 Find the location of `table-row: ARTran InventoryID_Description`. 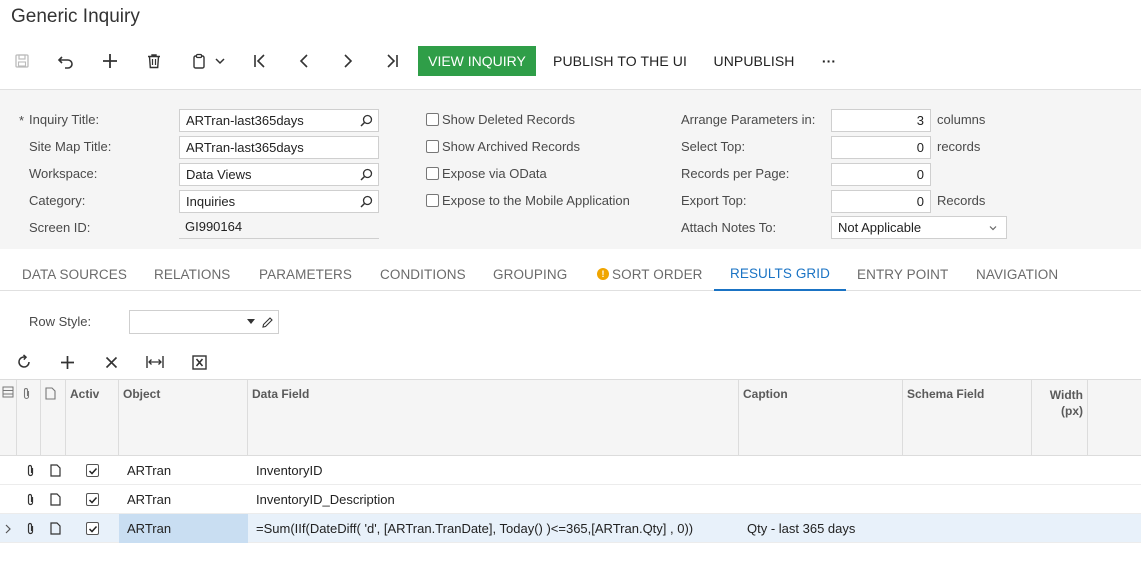

table-row: ARTran InventoryID_Description is located at coordinates (570, 499).